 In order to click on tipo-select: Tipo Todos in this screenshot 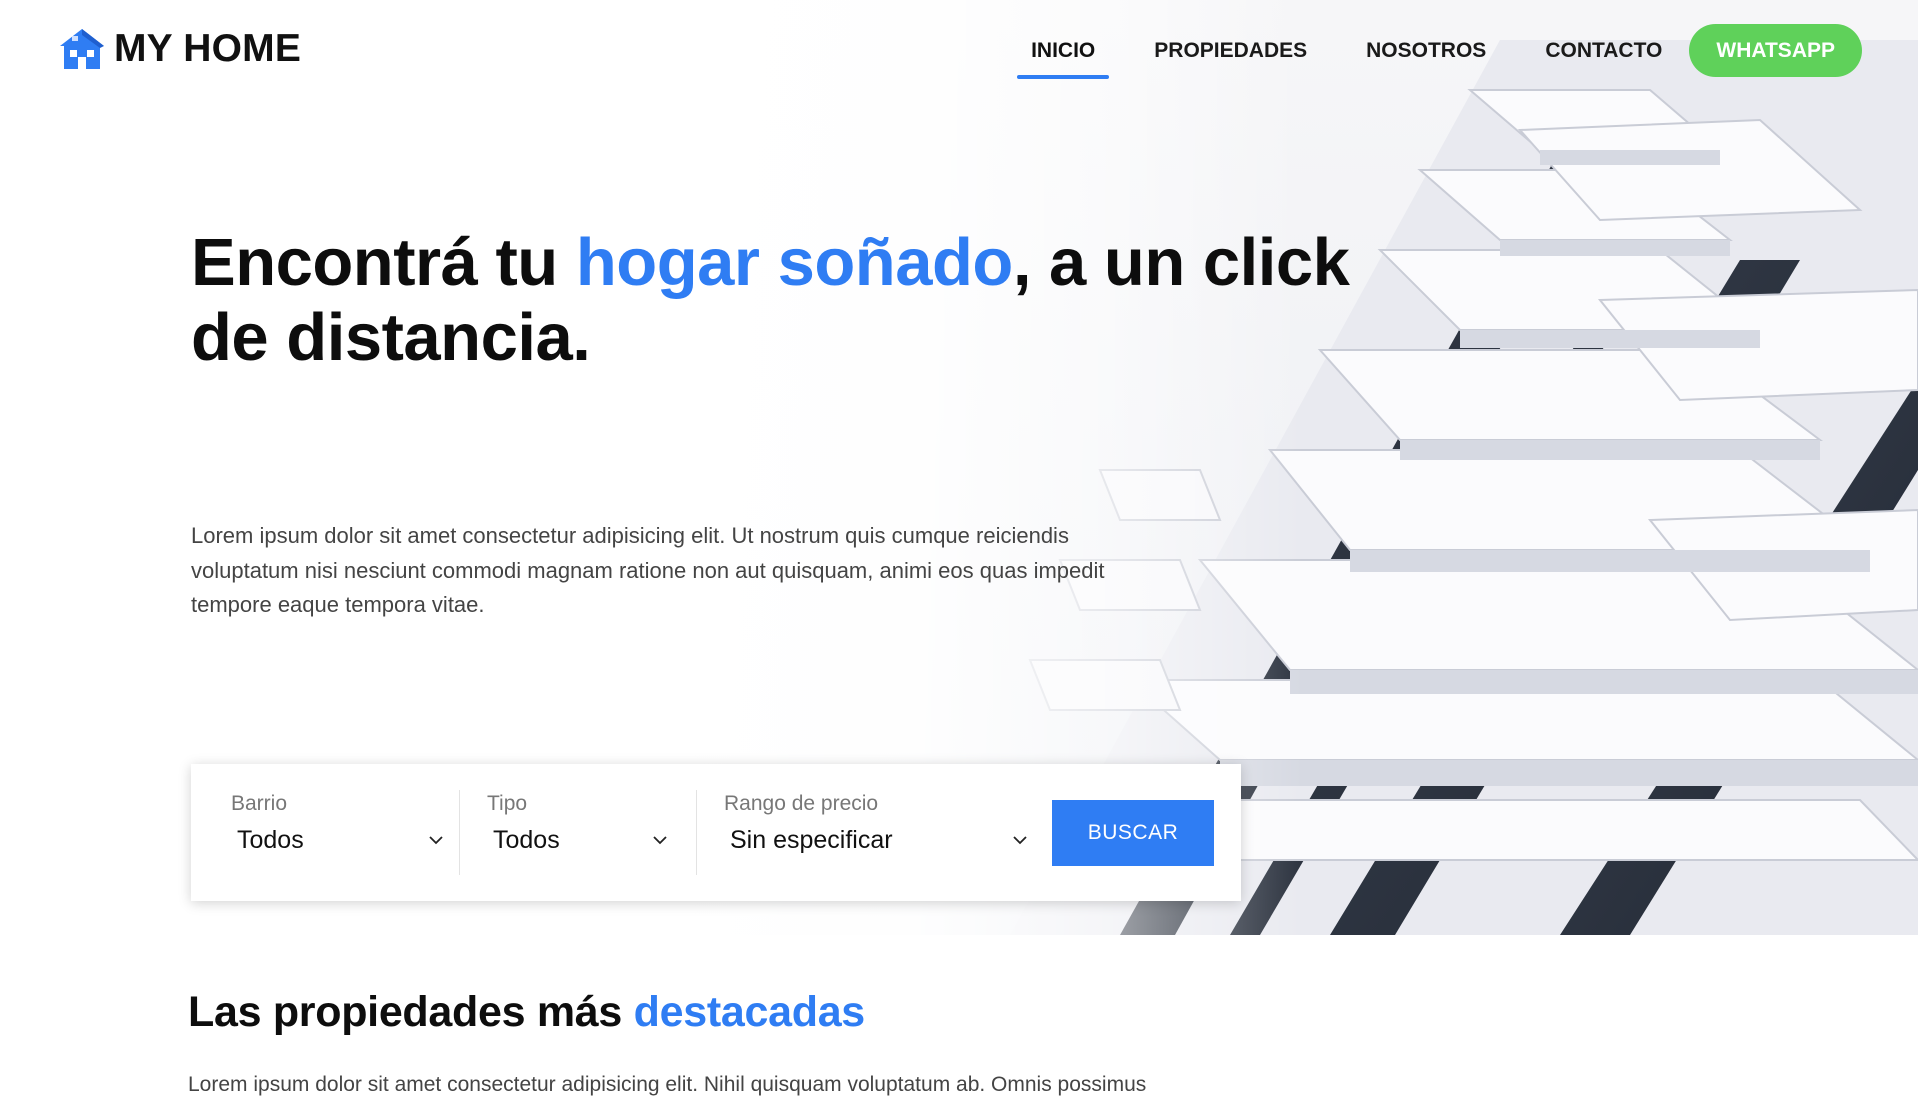, I will do `click(577, 823)`.